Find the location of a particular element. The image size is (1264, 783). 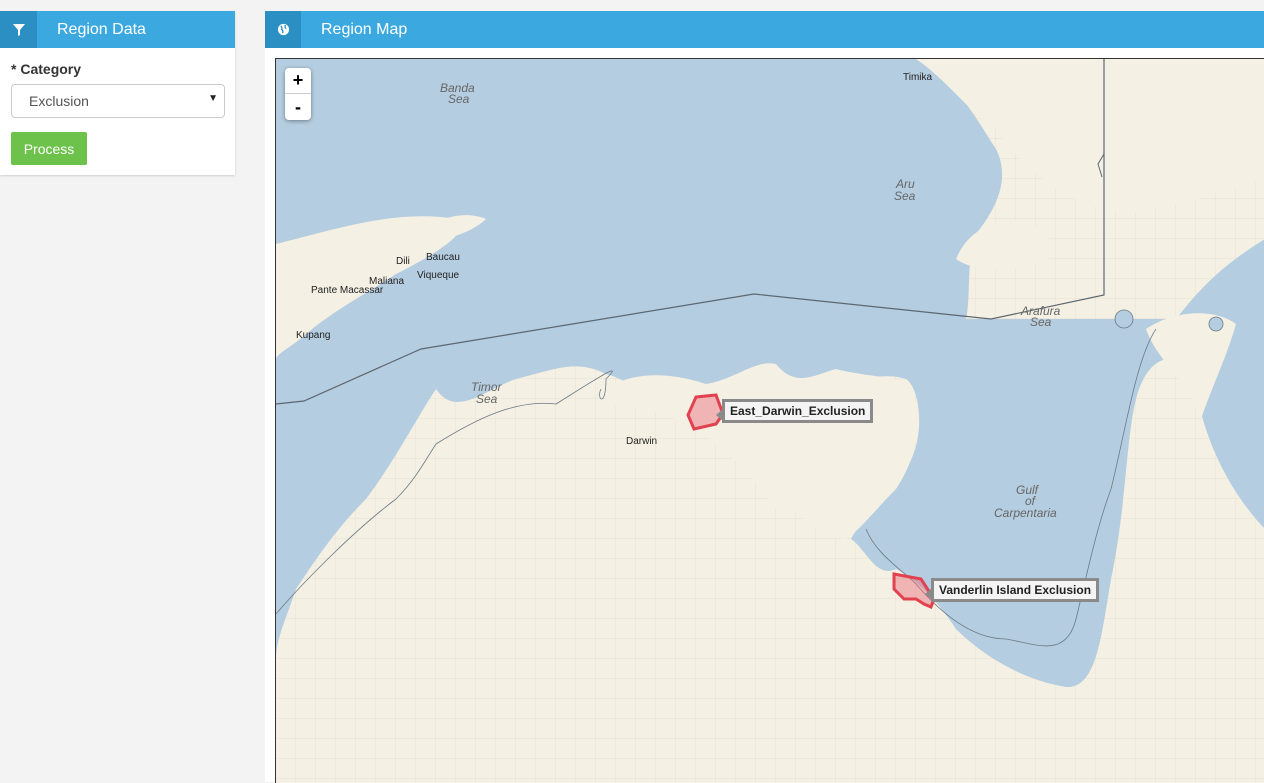

filter-icon is located at coordinates (18, 29).